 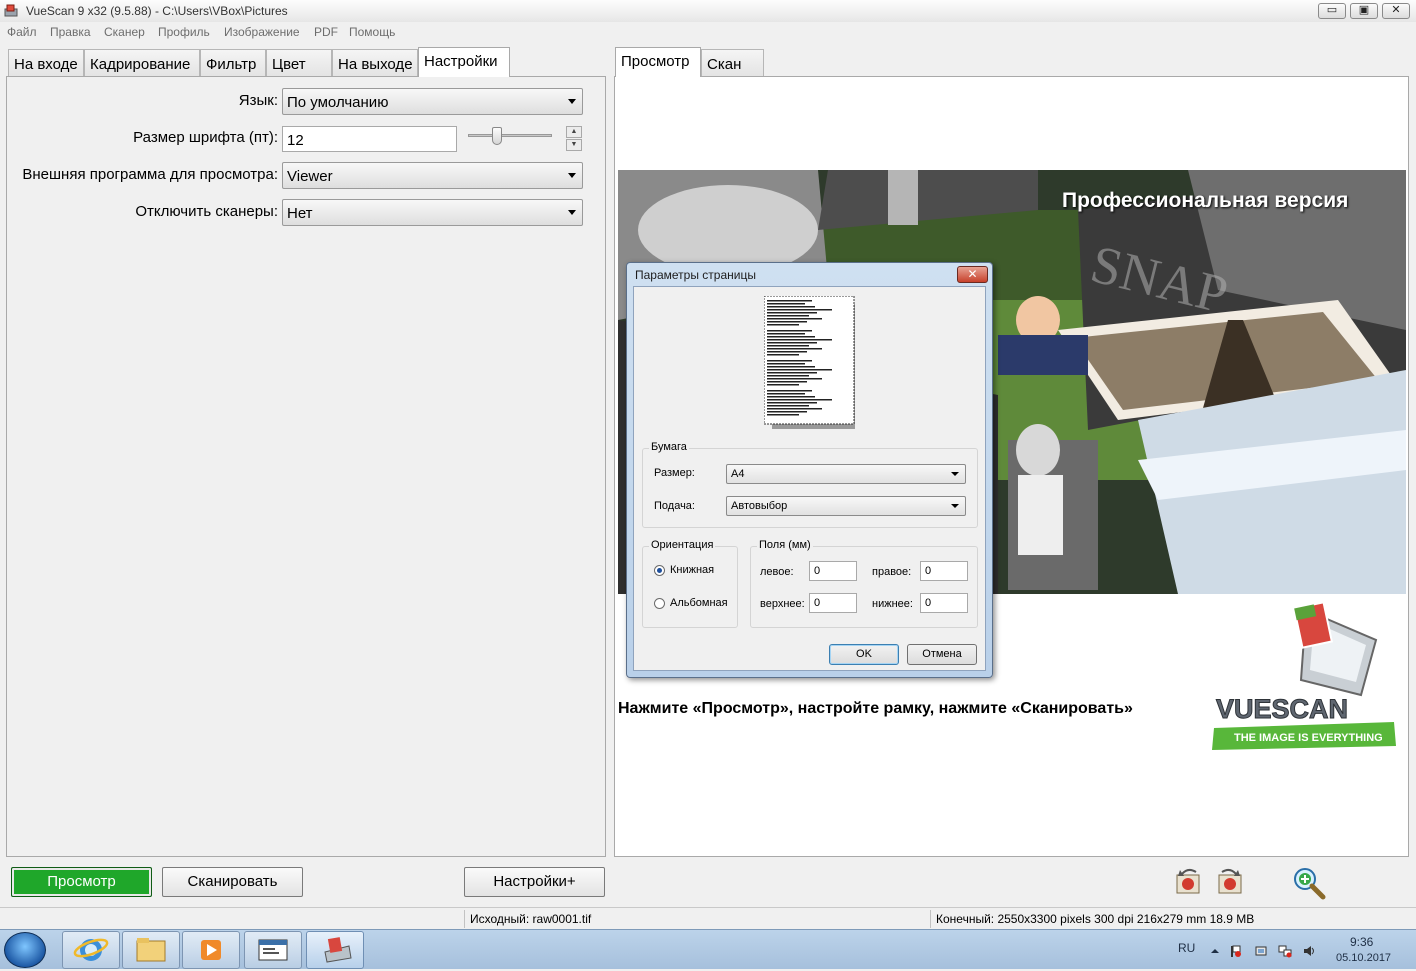 What do you see at coordinates (534, 882) in the screenshot?
I see `more-settings-button: Настройки+` at bounding box center [534, 882].